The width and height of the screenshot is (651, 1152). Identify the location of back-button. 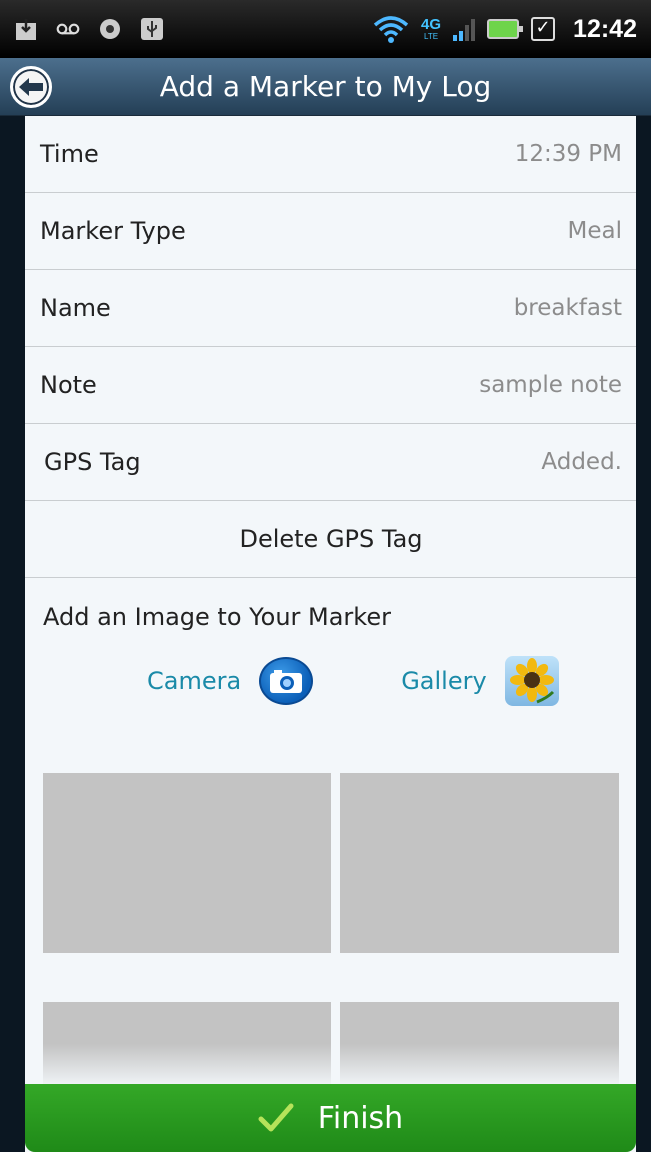
(31, 87).